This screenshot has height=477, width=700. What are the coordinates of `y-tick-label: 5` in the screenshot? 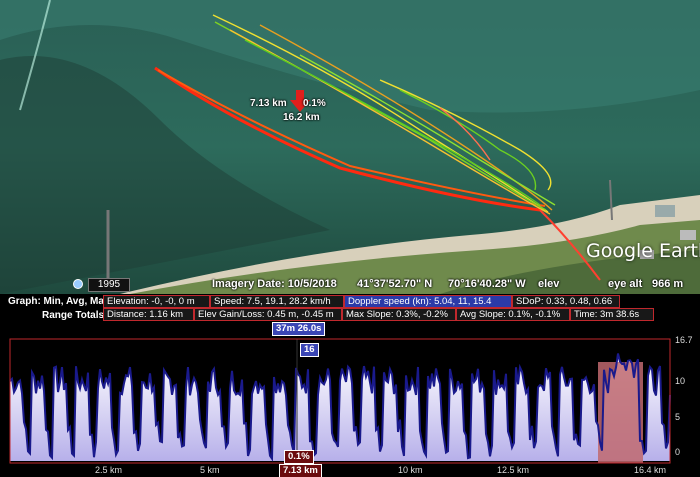 It's located at (677, 417).